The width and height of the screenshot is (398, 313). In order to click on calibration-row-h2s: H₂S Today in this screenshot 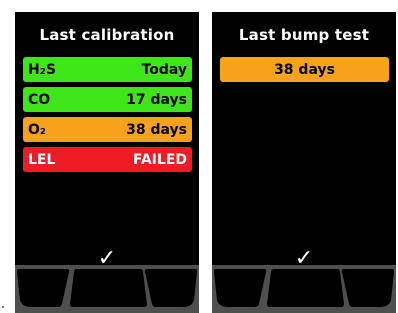, I will do `click(107, 69)`.